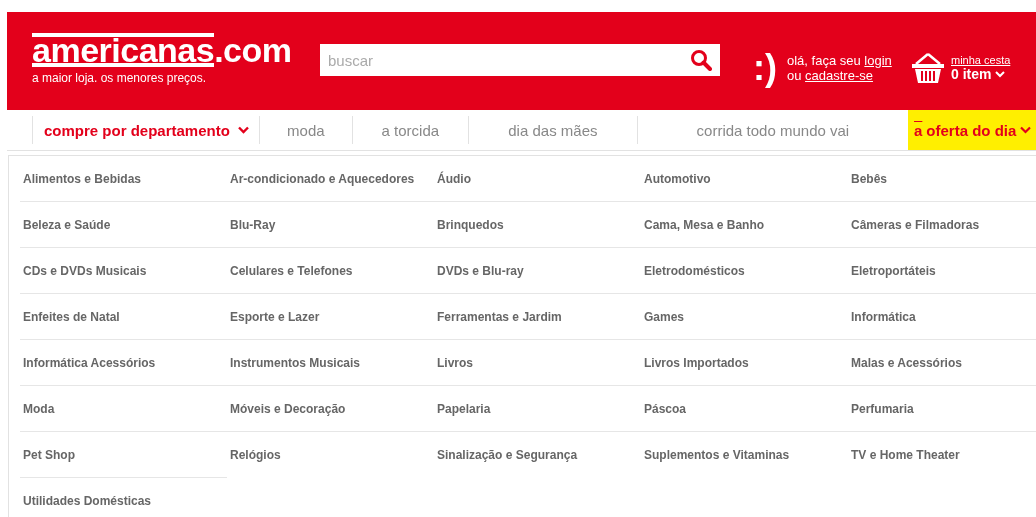  I want to click on basket-icon, so click(928, 68).